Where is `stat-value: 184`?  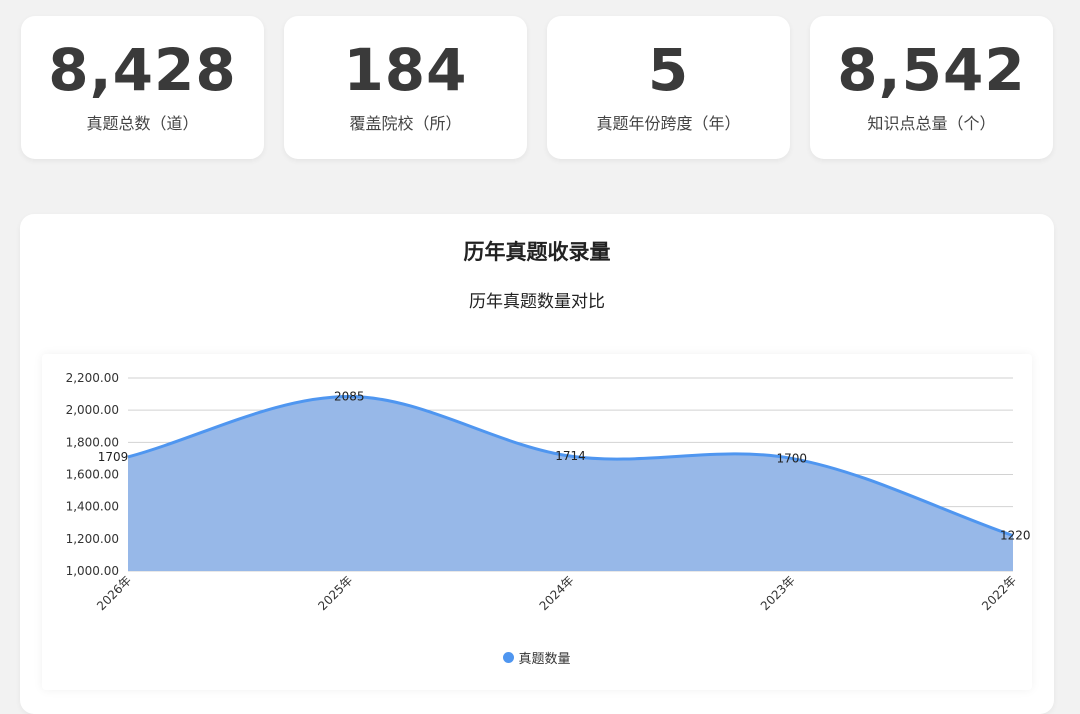
stat-value: 184 is located at coordinates (405, 70).